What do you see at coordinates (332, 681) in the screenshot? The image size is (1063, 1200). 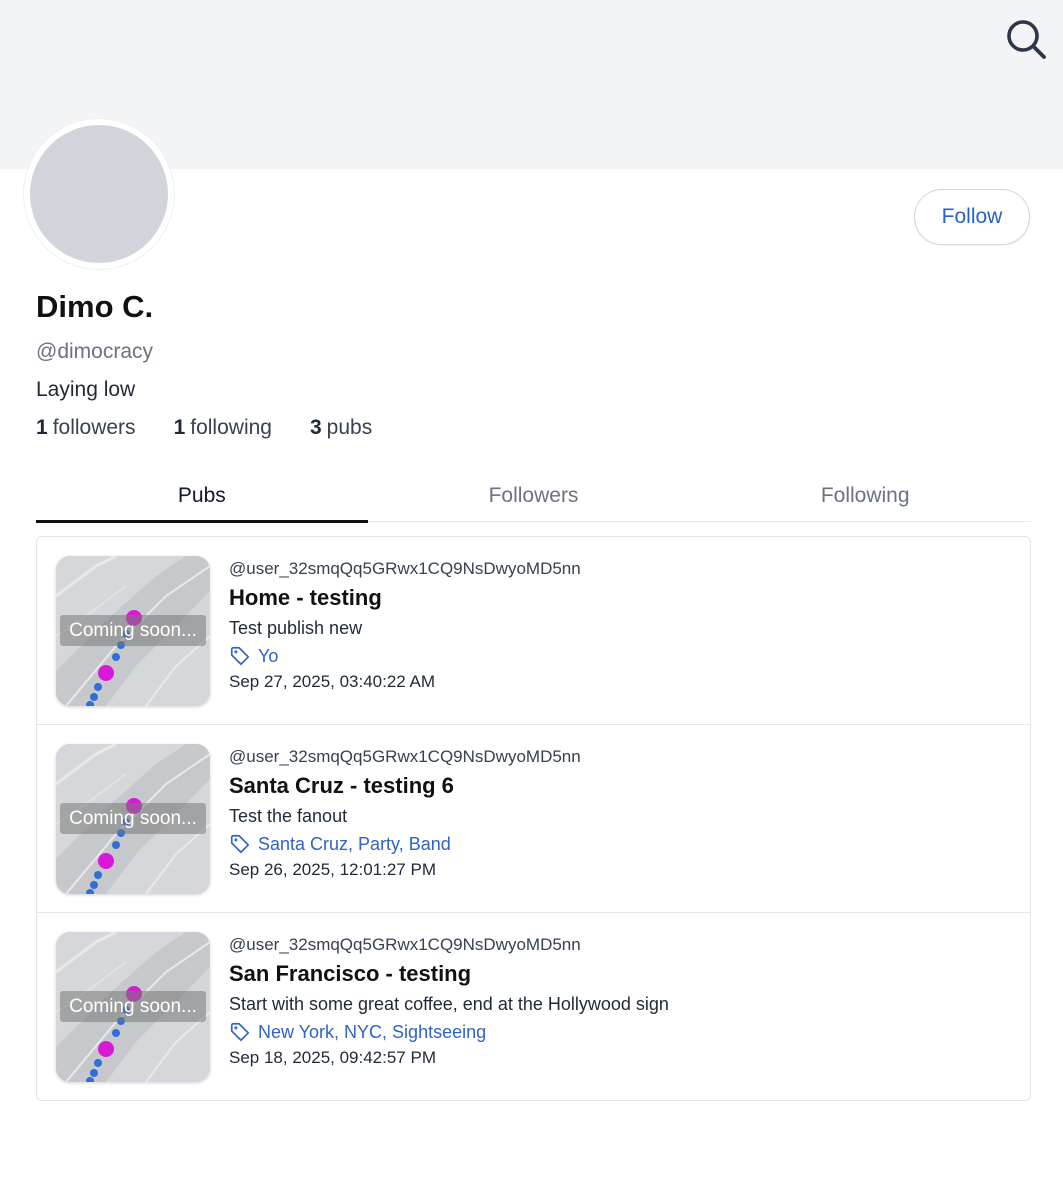 I see `pub-date: Sep 27, 2025, 03:40:22 AM` at bounding box center [332, 681].